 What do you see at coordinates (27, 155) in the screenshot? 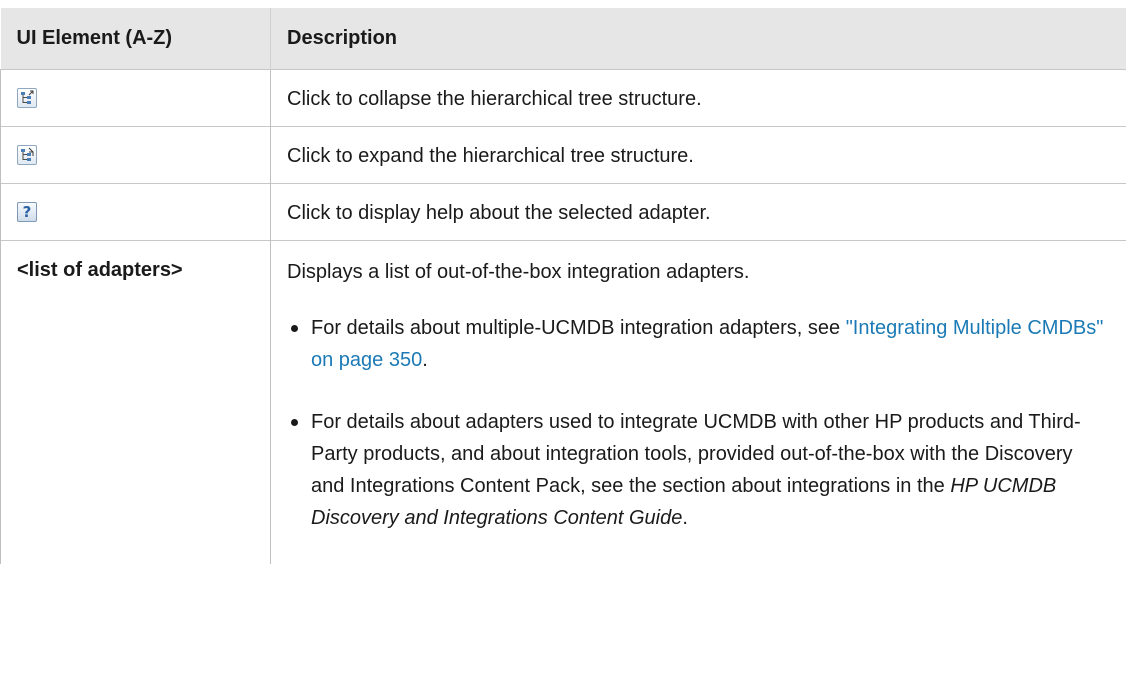
I see `expand-tree-icon` at bounding box center [27, 155].